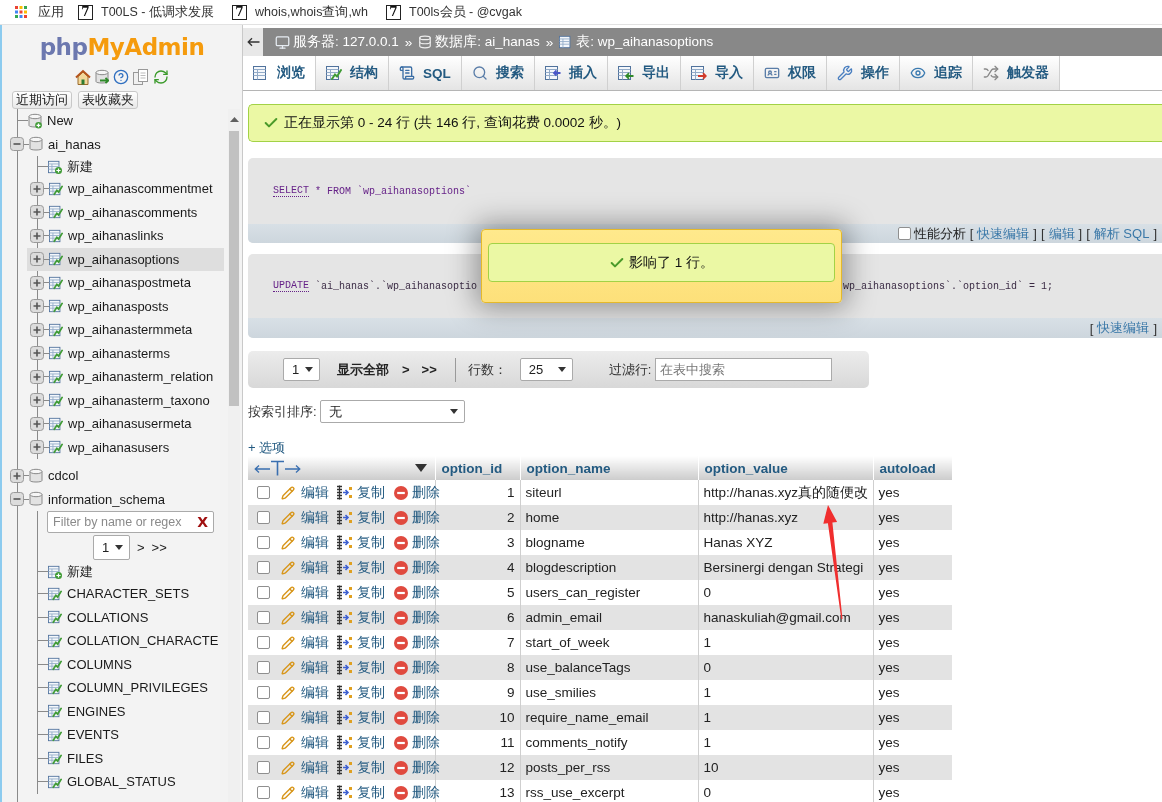  I want to click on tree-label: New, so click(60, 121).